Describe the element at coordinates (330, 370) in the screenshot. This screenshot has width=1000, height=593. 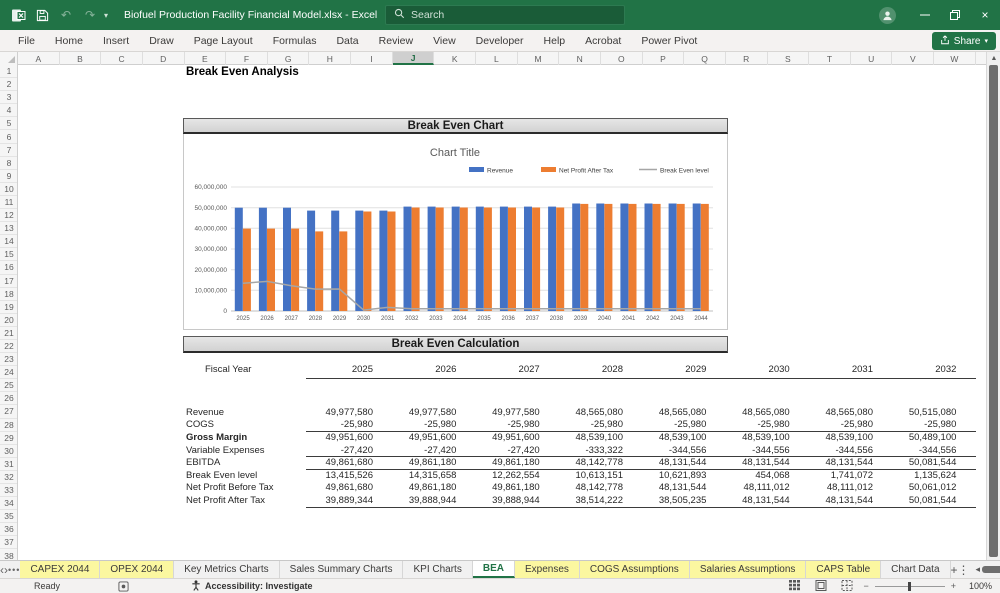
I see `calc-cell: 2025` at that location.